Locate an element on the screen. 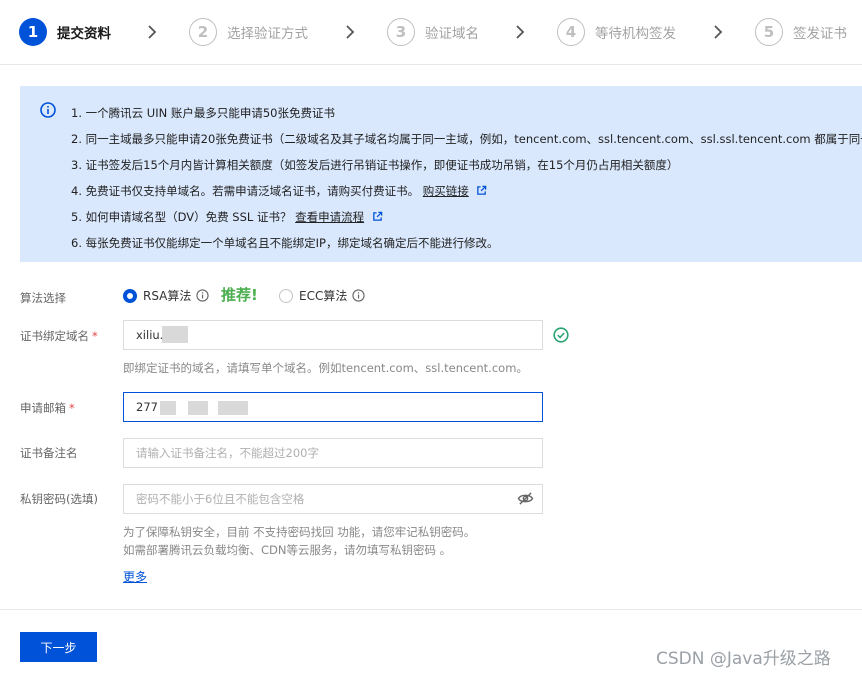 Image resolution: width=862 pixels, height=673 pixels. alias-label: 证书备注名 is located at coordinates (49, 453).